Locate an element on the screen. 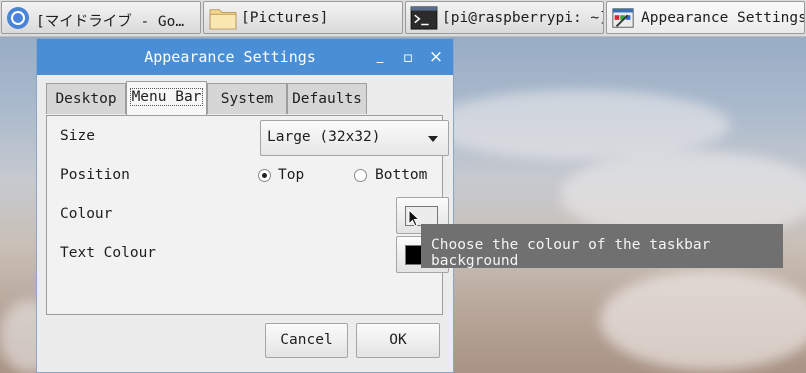 The image size is (806, 373). window-titlebar: Appearance Settings _ ▫ × is located at coordinates (245, 57).